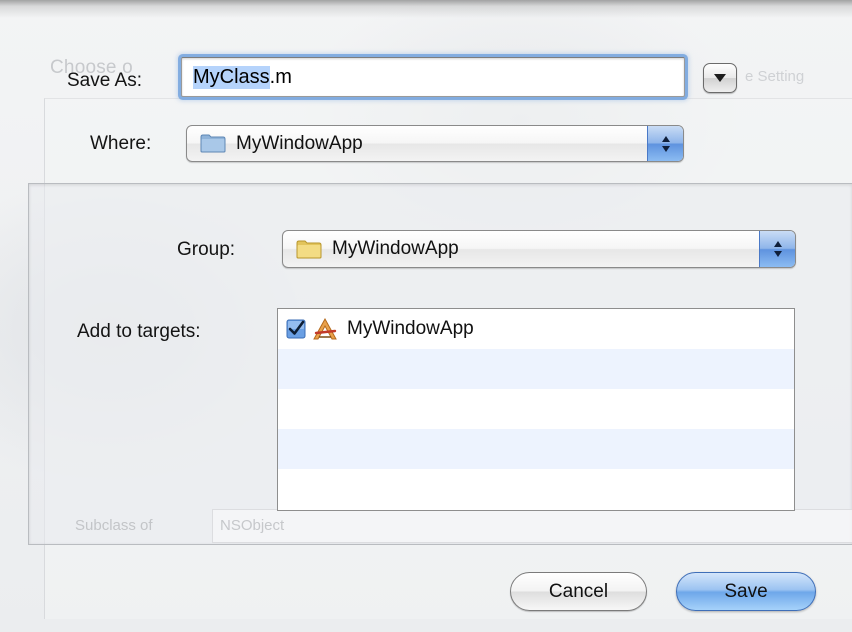 Image resolution: width=852 pixels, height=632 pixels. I want to click on target-row: MyWindowApp, so click(536, 329).